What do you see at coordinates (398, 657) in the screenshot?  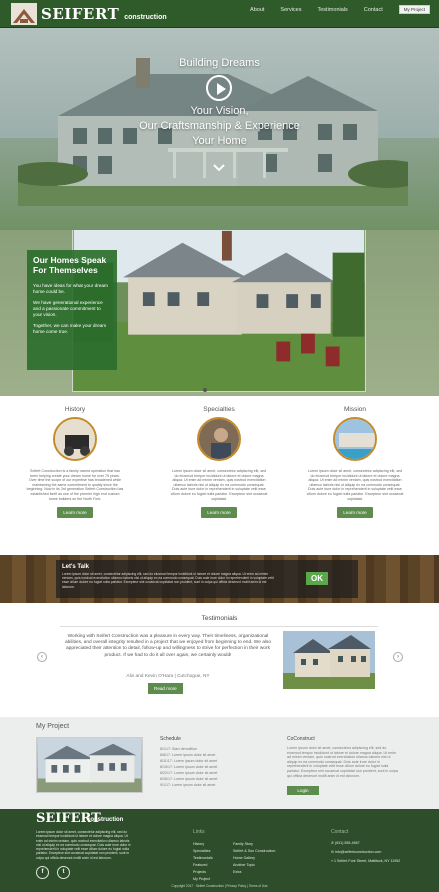 I see `next-arrow-icon: ›` at bounding box center [398, 657].